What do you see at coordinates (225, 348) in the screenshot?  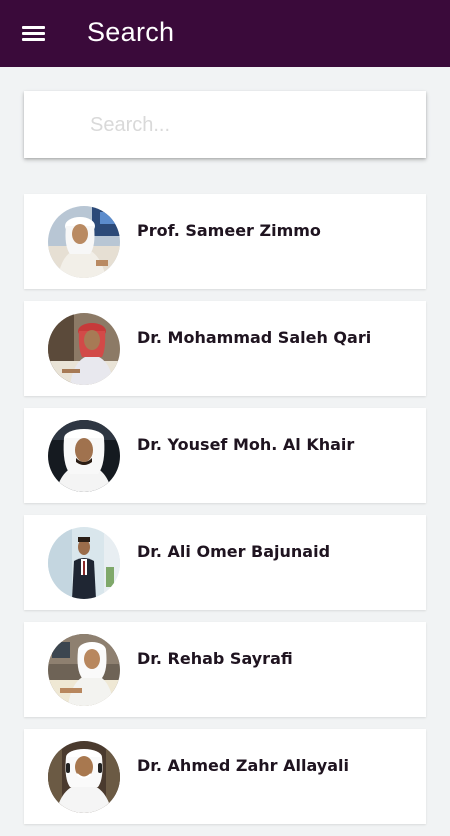 I see `doctor-card: Dr. Mohammad Saleh Qari` at bounding box center [225, 348].